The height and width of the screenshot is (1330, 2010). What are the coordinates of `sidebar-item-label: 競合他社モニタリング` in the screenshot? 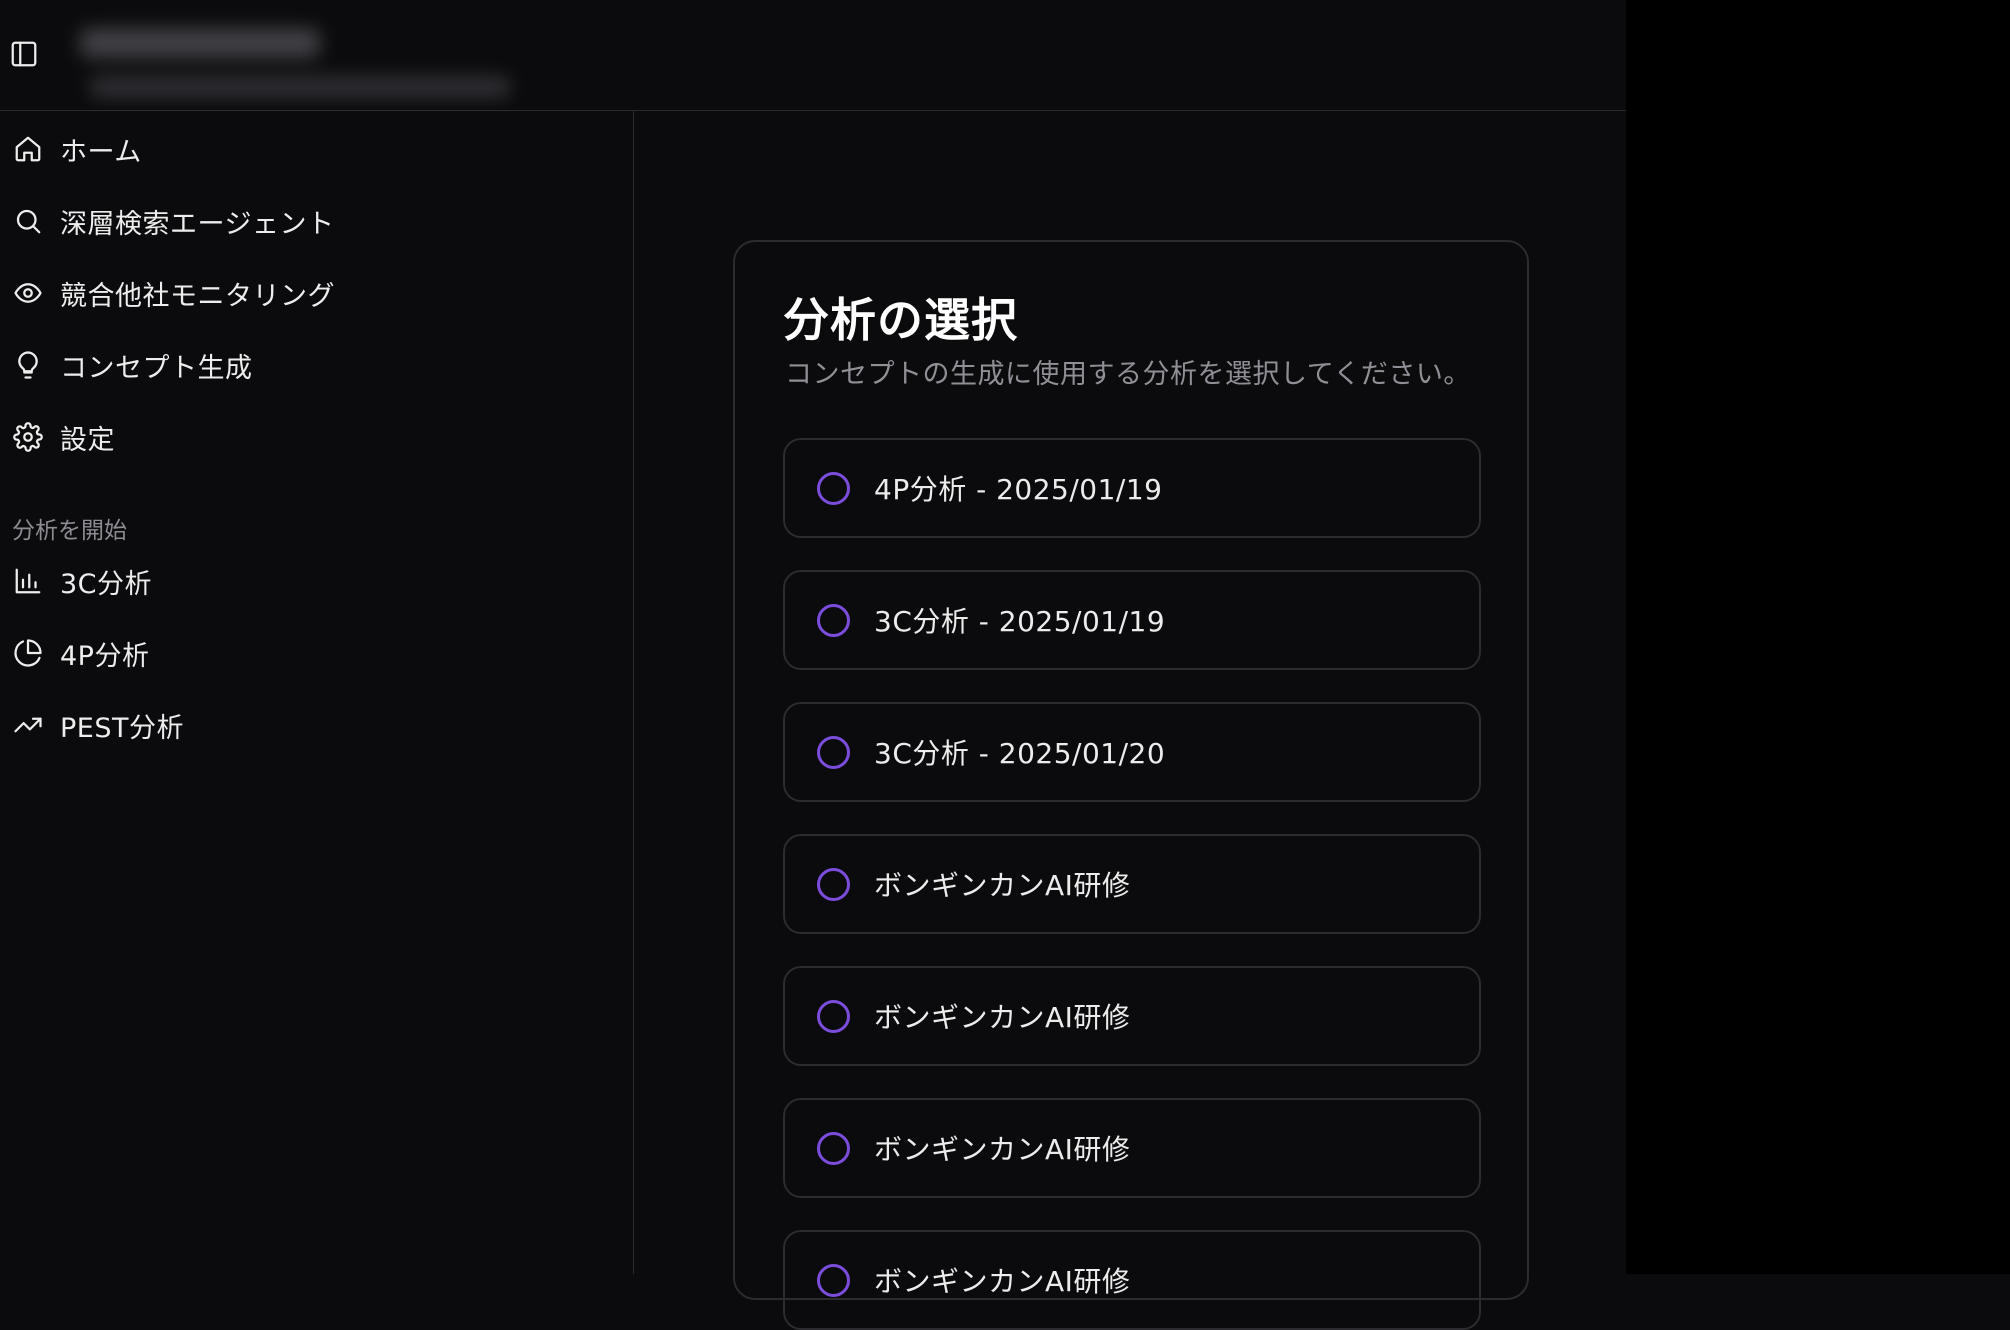 It's located at (197, 296).